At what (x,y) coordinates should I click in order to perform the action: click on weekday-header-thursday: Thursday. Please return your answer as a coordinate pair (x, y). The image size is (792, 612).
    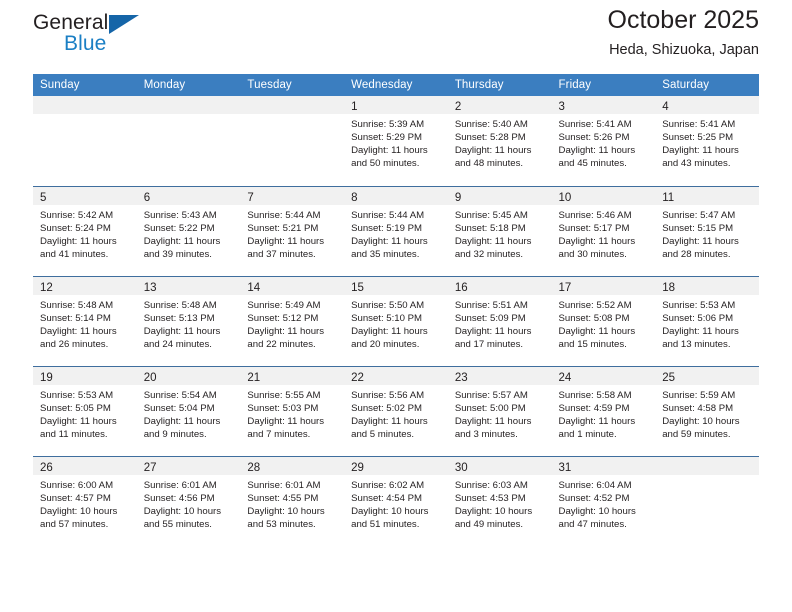
    Looking at the image, I should click on (499, 85).